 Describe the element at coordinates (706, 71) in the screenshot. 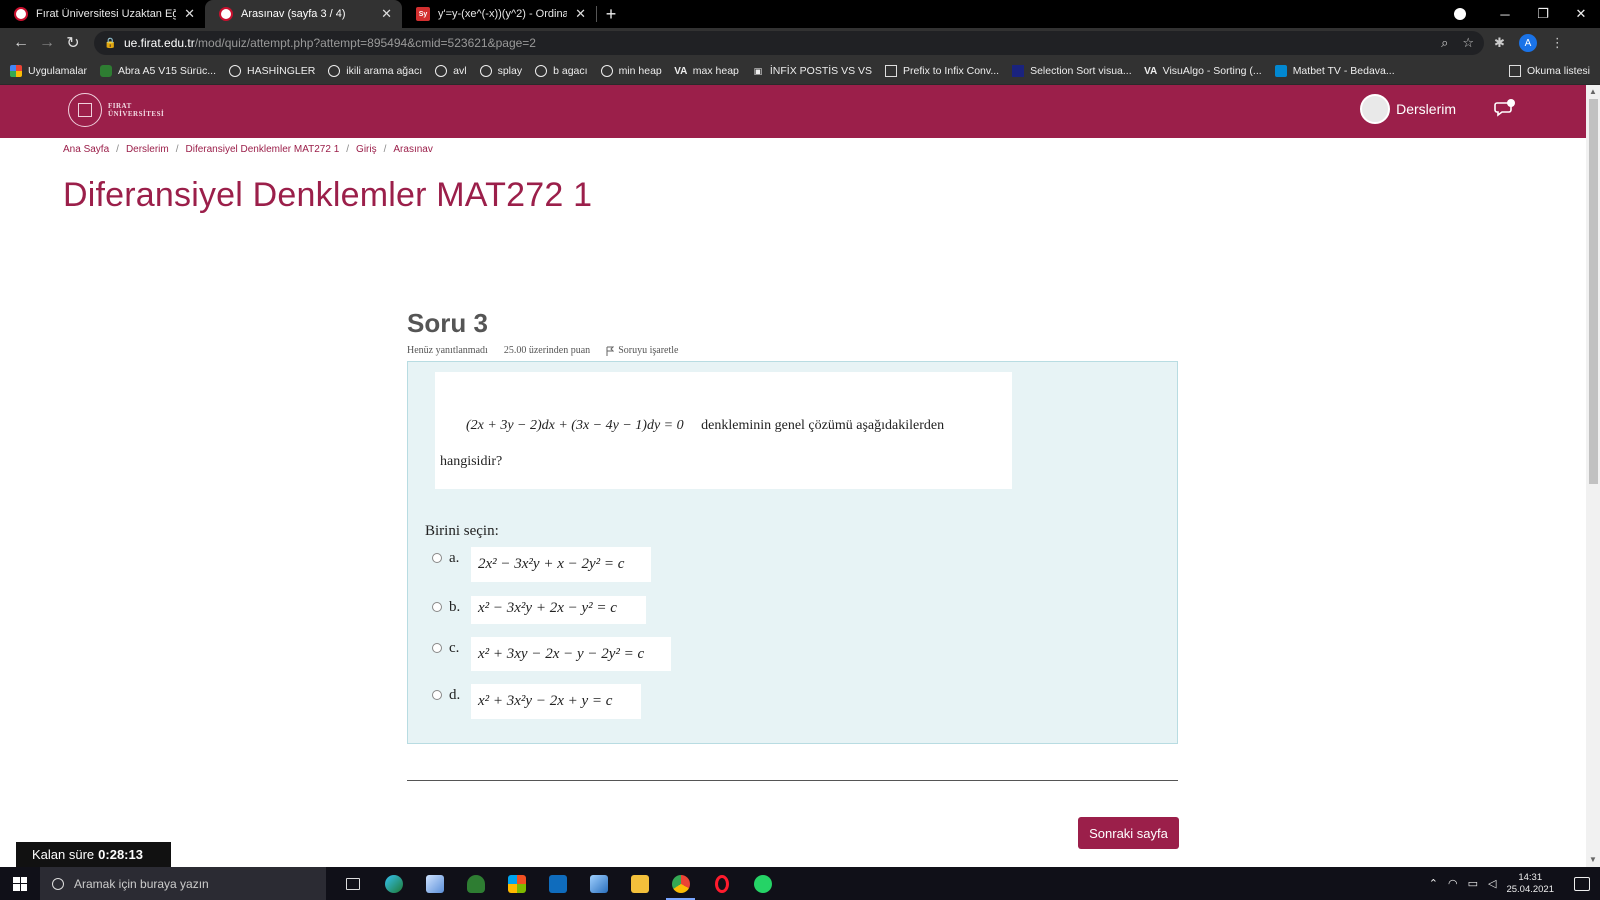

I see `bookmark-item: VA max heap` at that location.